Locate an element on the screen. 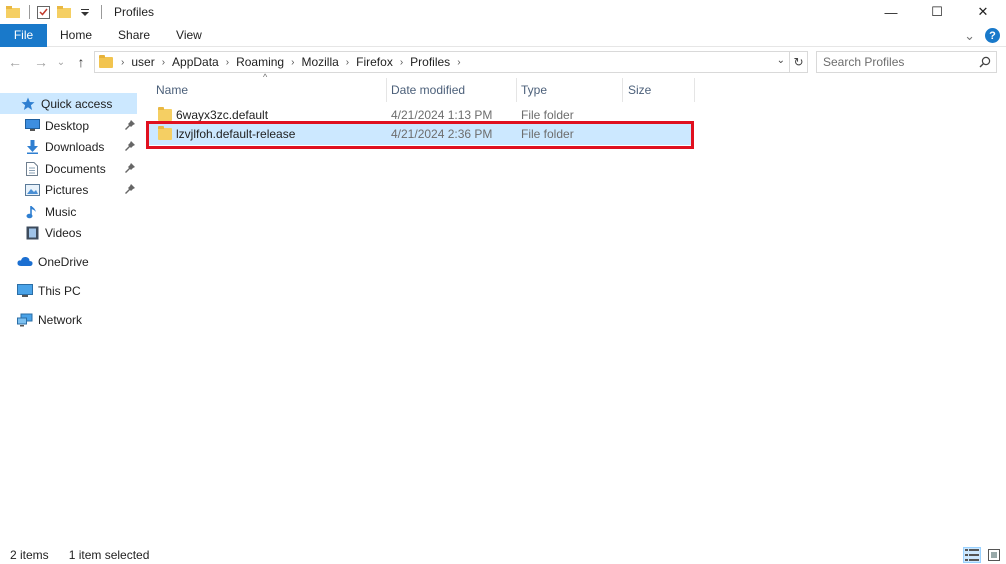  sidebar-item-label: Pictures is located at coordinates (67, 189).